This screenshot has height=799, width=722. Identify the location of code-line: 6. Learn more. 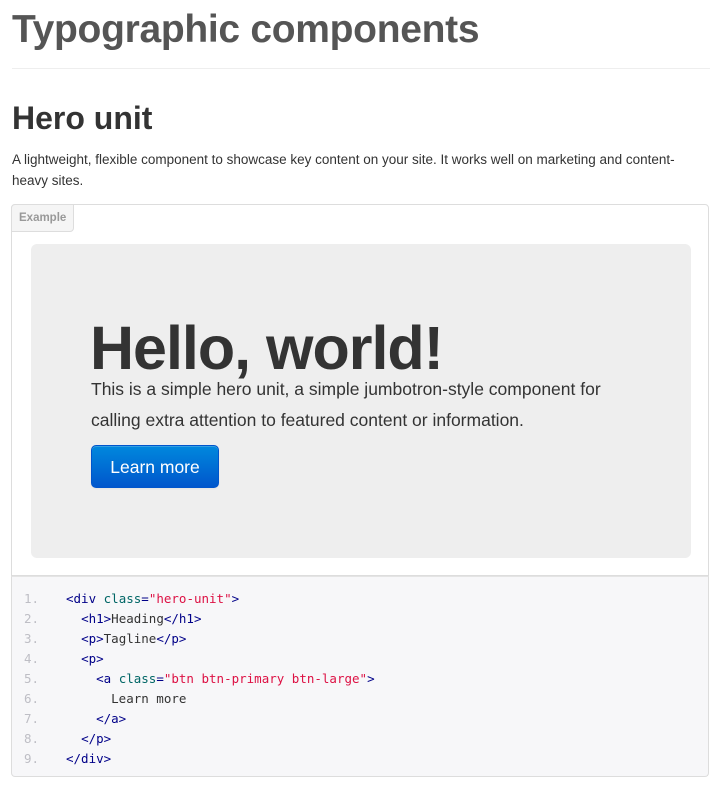
(360, 699).